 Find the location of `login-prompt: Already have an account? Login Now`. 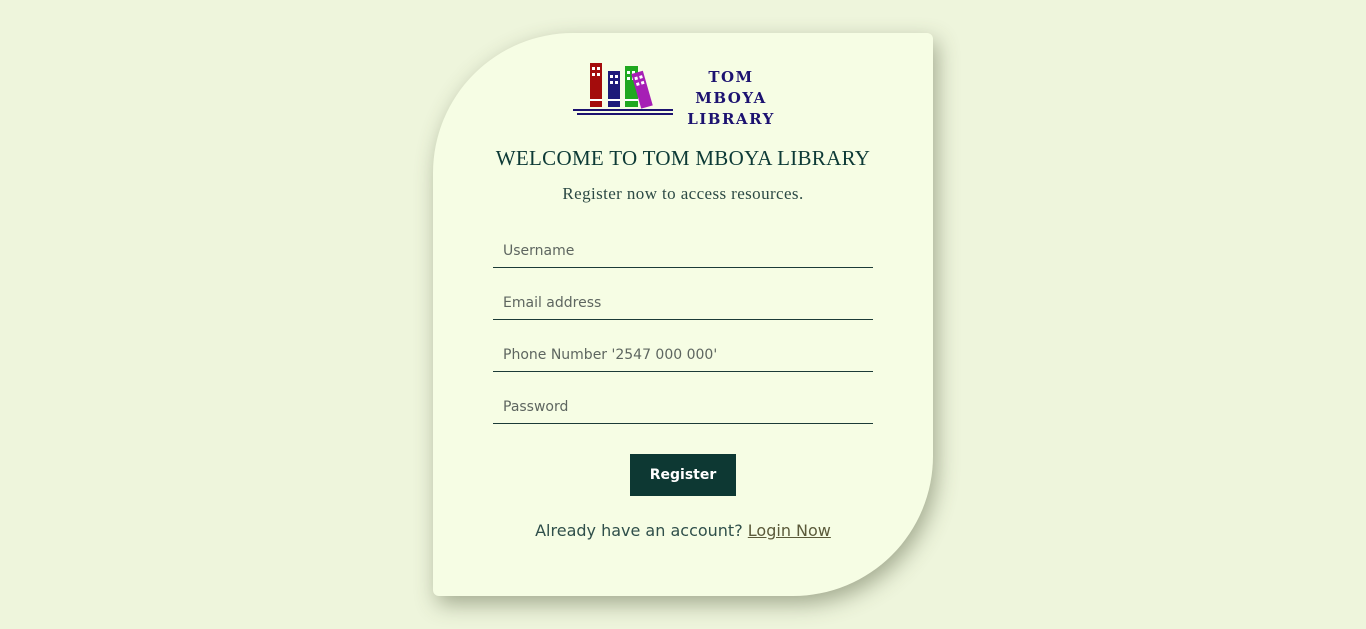

login-prompt: Already have an account? Login Now is located at coordinates (683, 530).